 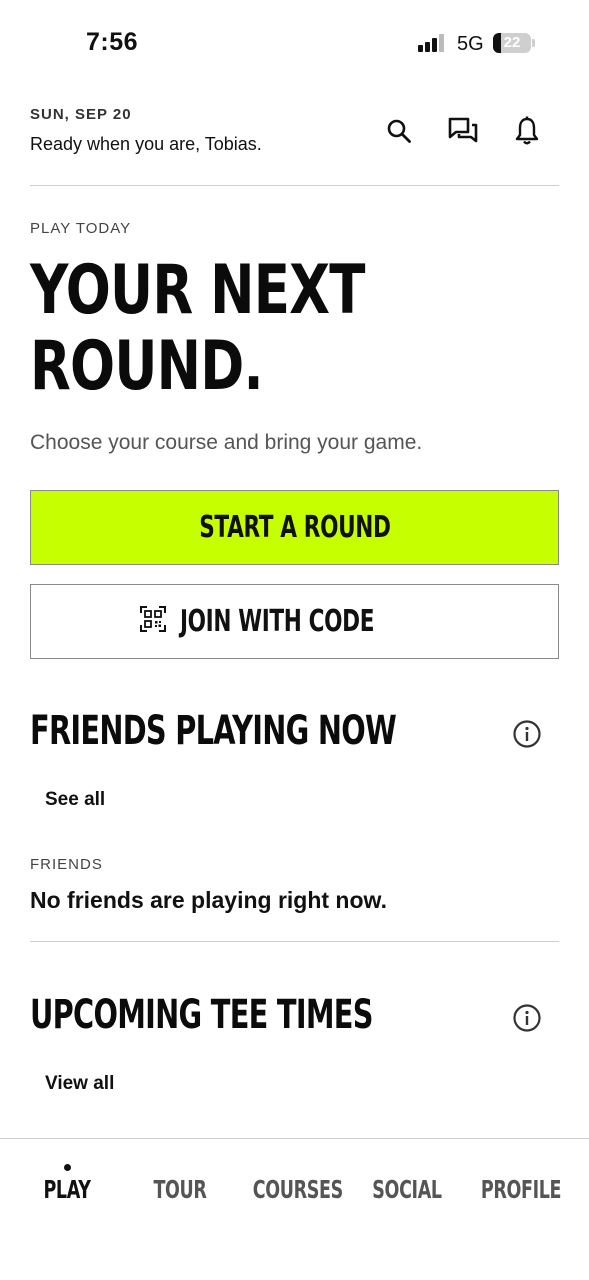 I want to click on header-date: SUN, SEP 20, so click(x=81, y=114).